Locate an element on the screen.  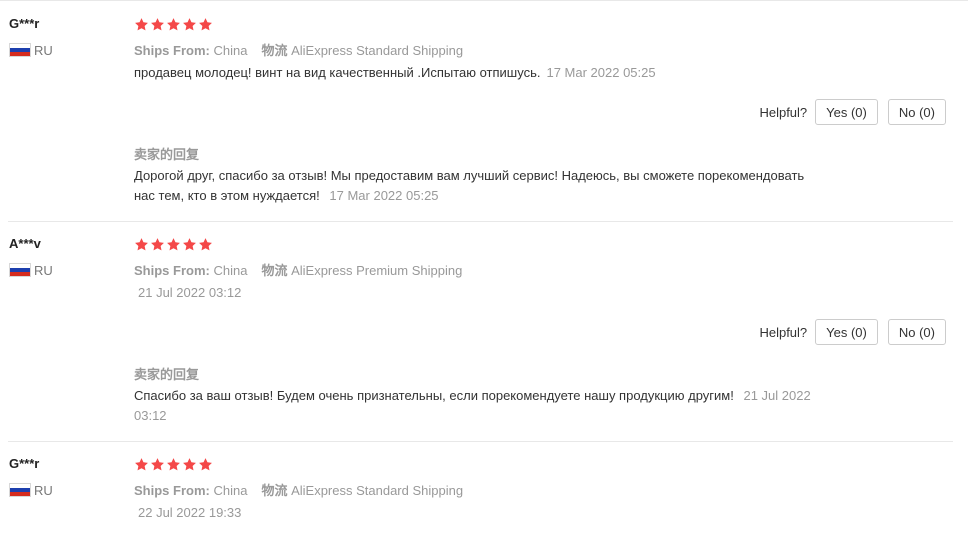
review-date: 17 Mar 2022 05:25 is located at coordinates (601, 72).